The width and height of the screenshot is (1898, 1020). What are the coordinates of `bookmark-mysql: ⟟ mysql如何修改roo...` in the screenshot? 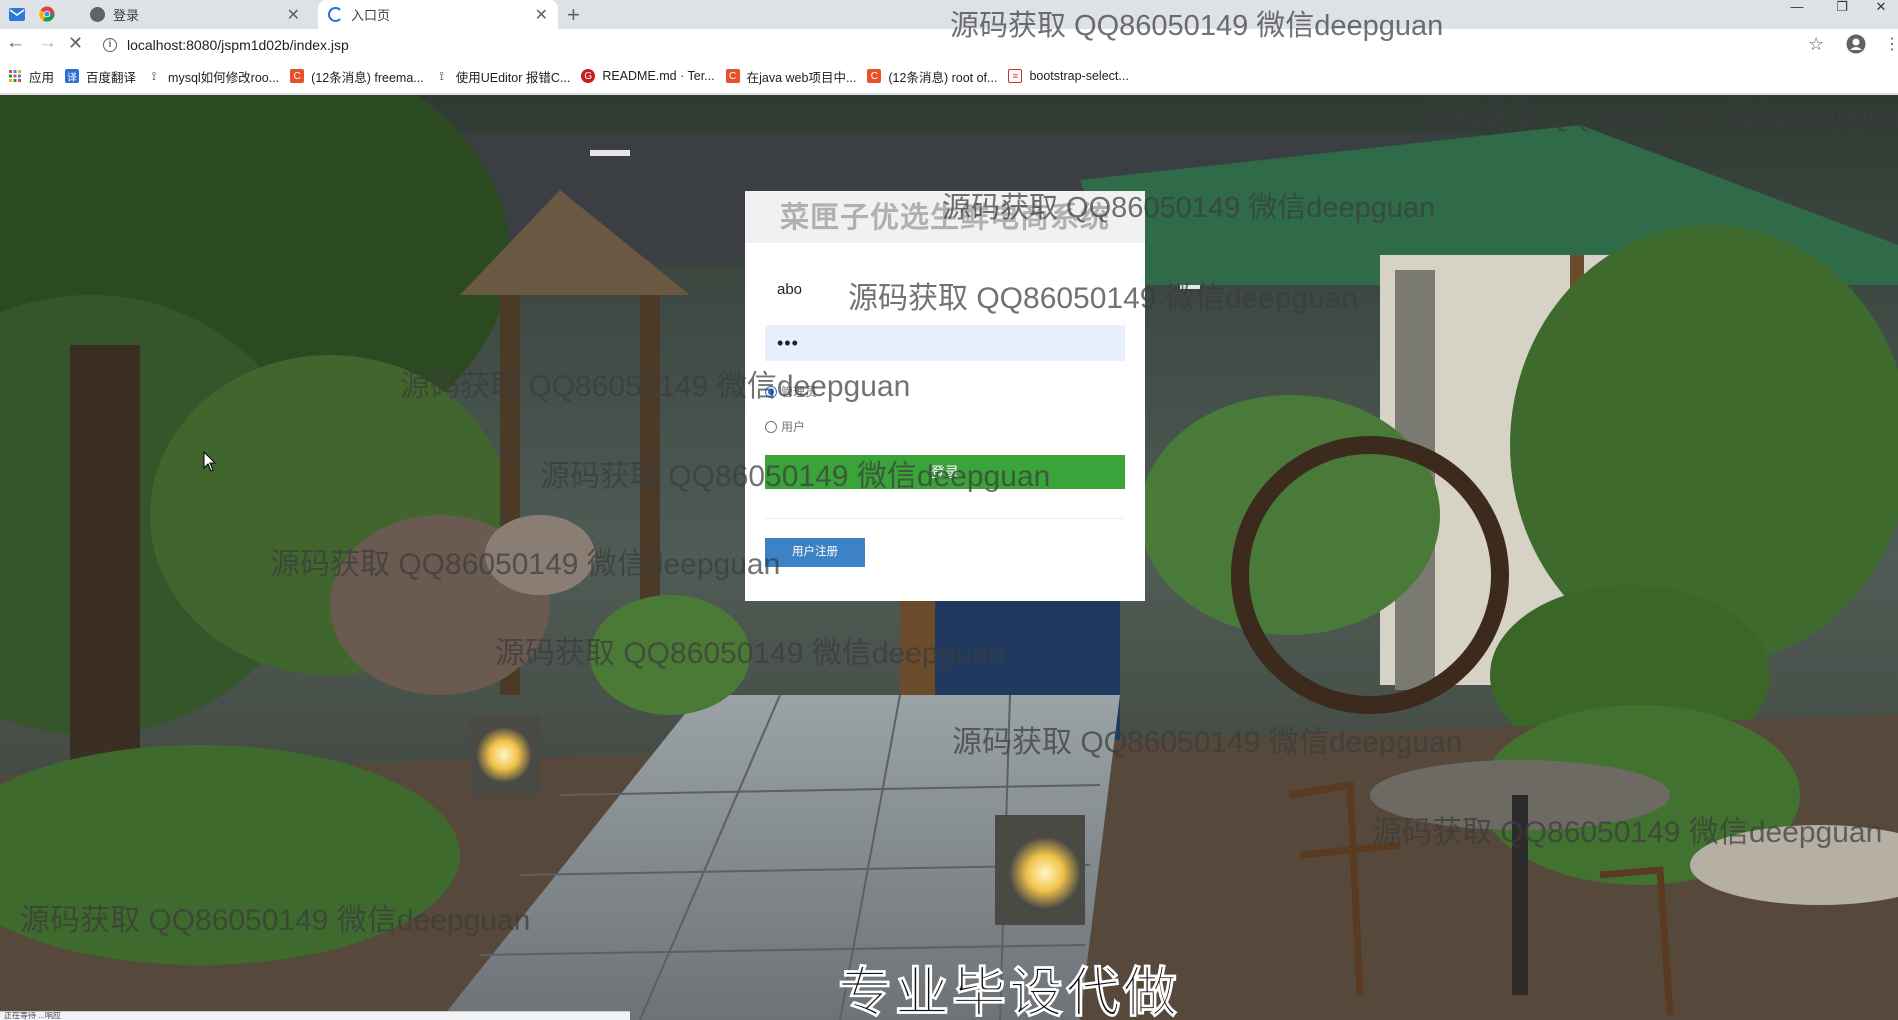 It's located at (213, 76).